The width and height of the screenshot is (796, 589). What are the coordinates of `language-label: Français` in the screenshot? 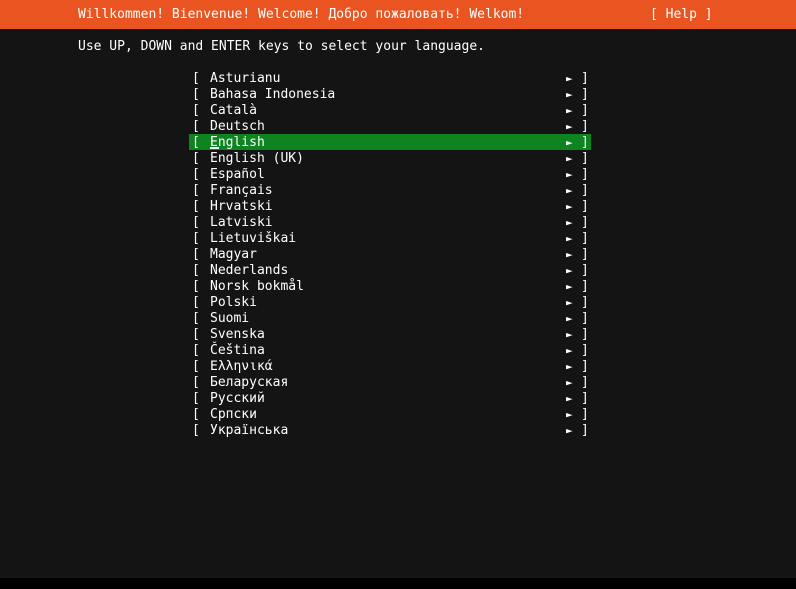 It's located at (241, 190).